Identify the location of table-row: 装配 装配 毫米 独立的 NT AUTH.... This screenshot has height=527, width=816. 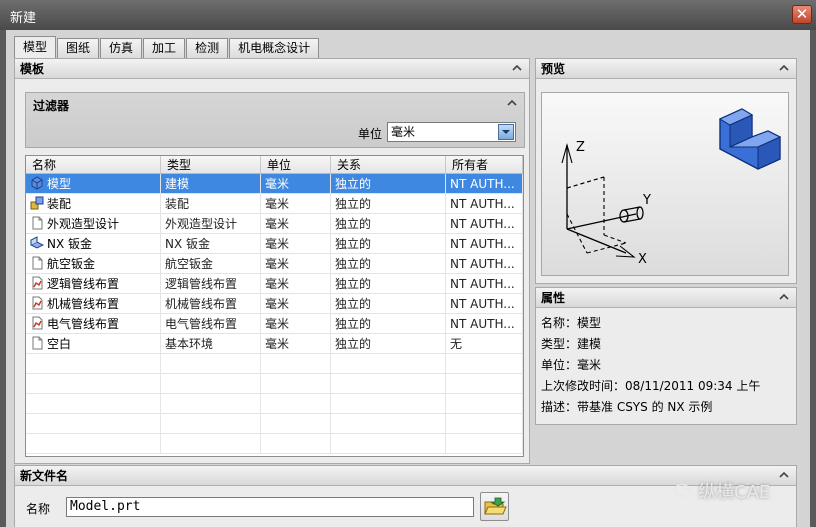
(274, 204).